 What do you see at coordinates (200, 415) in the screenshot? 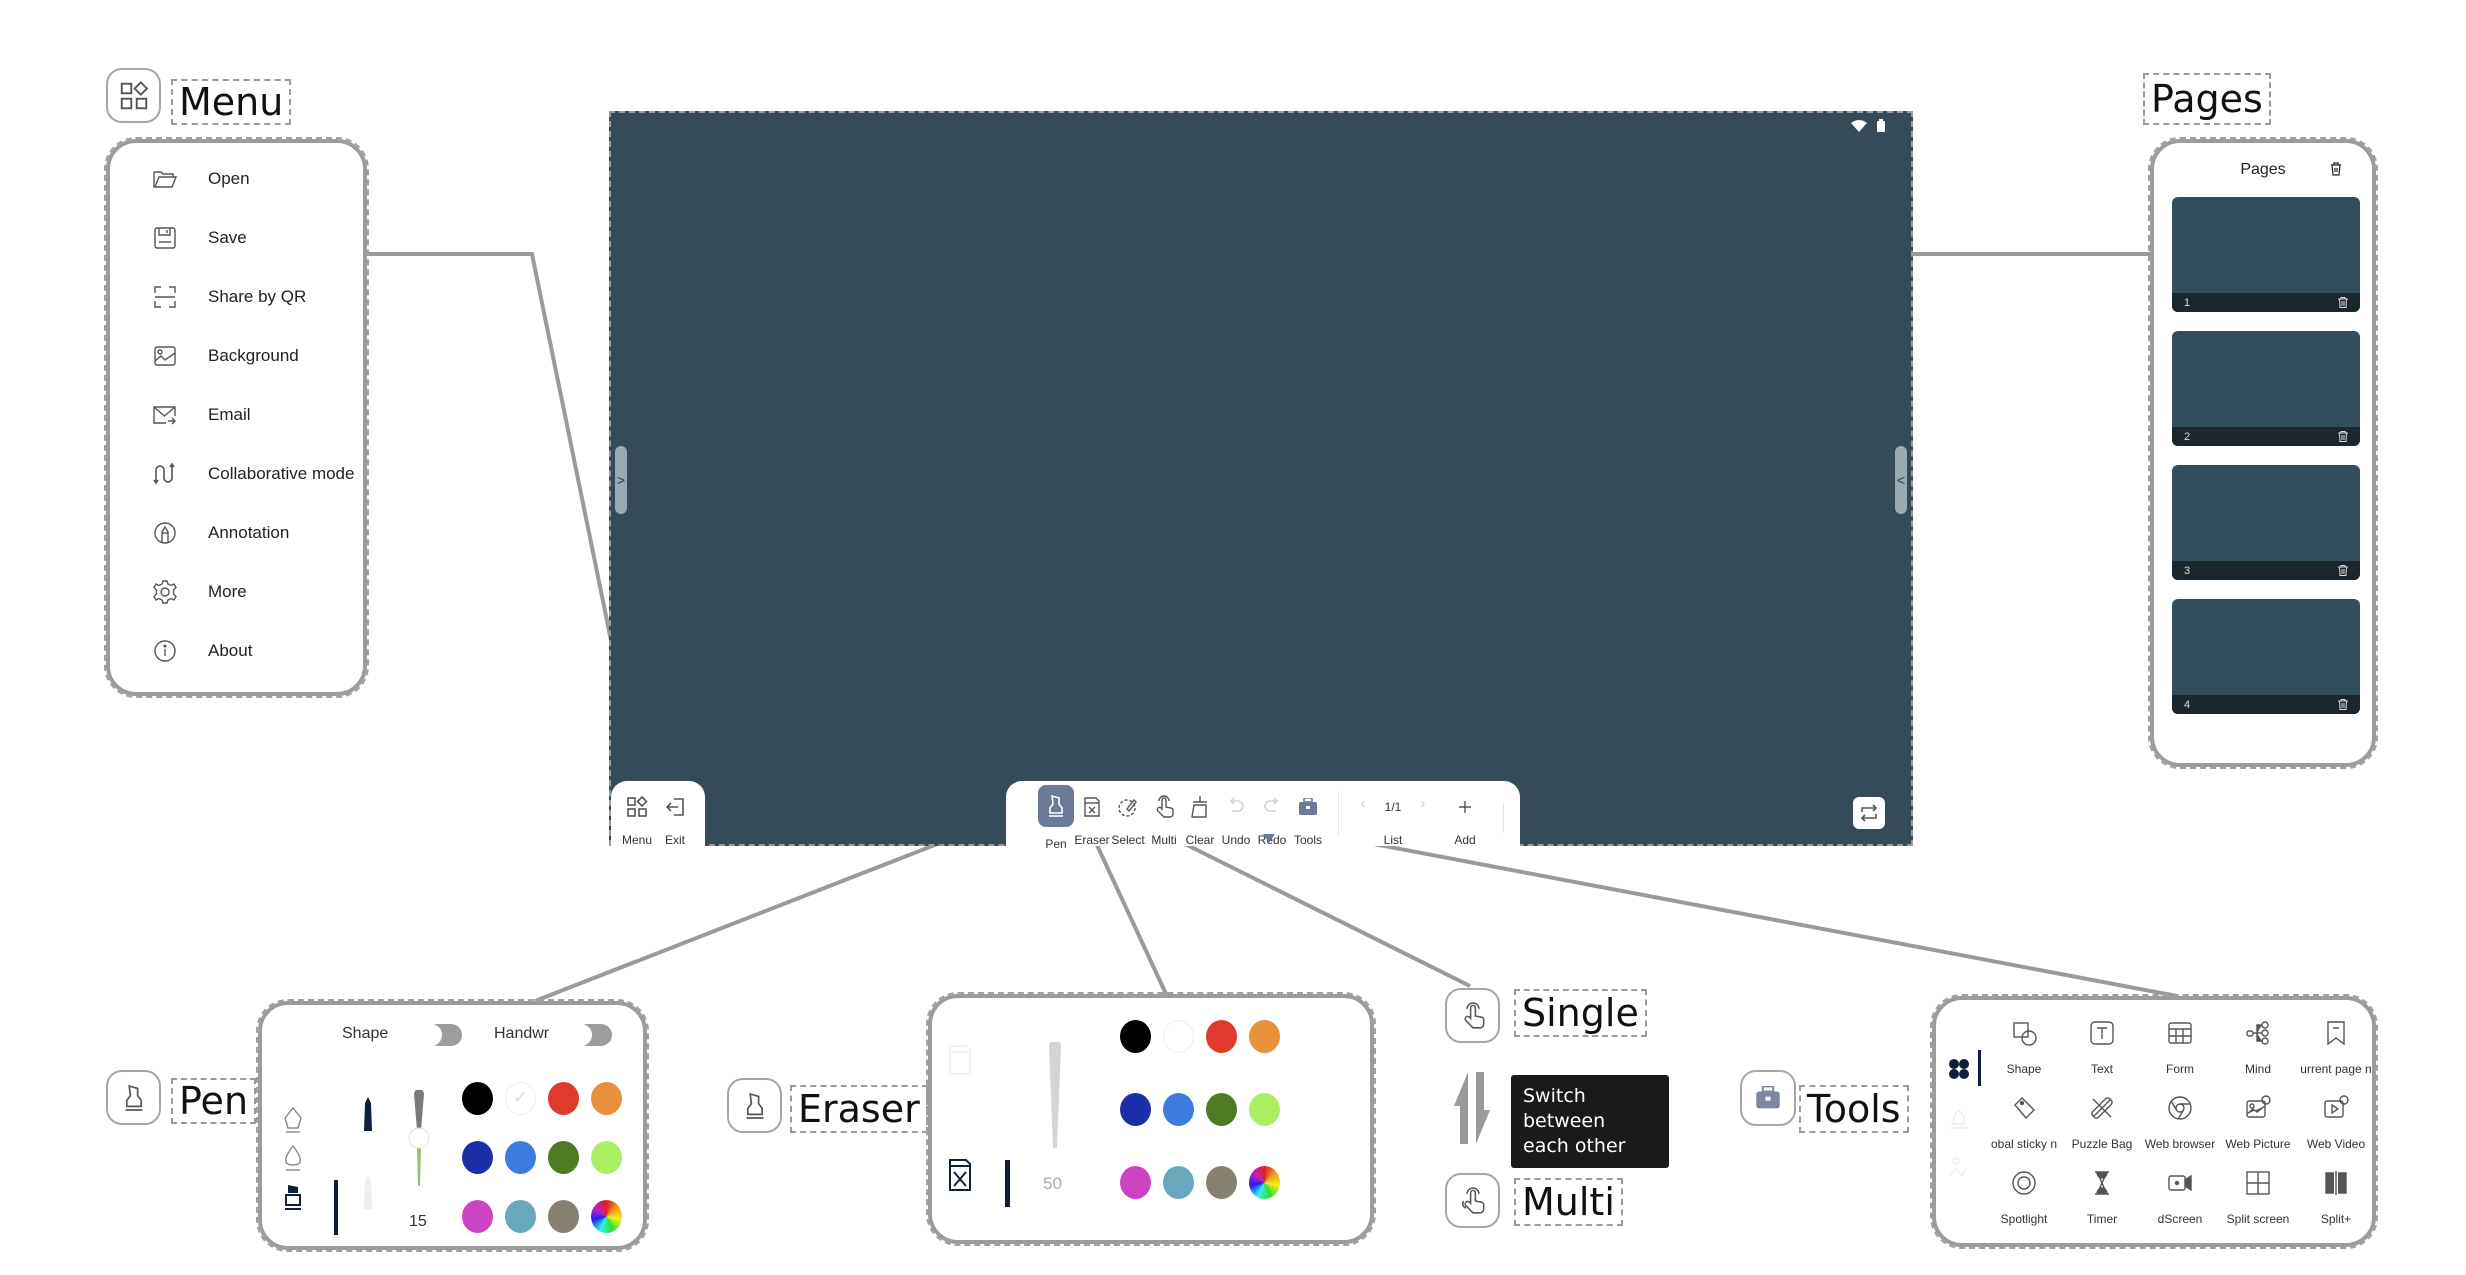
I see `menu-item-email: Email` at bounding box center [200, 415].